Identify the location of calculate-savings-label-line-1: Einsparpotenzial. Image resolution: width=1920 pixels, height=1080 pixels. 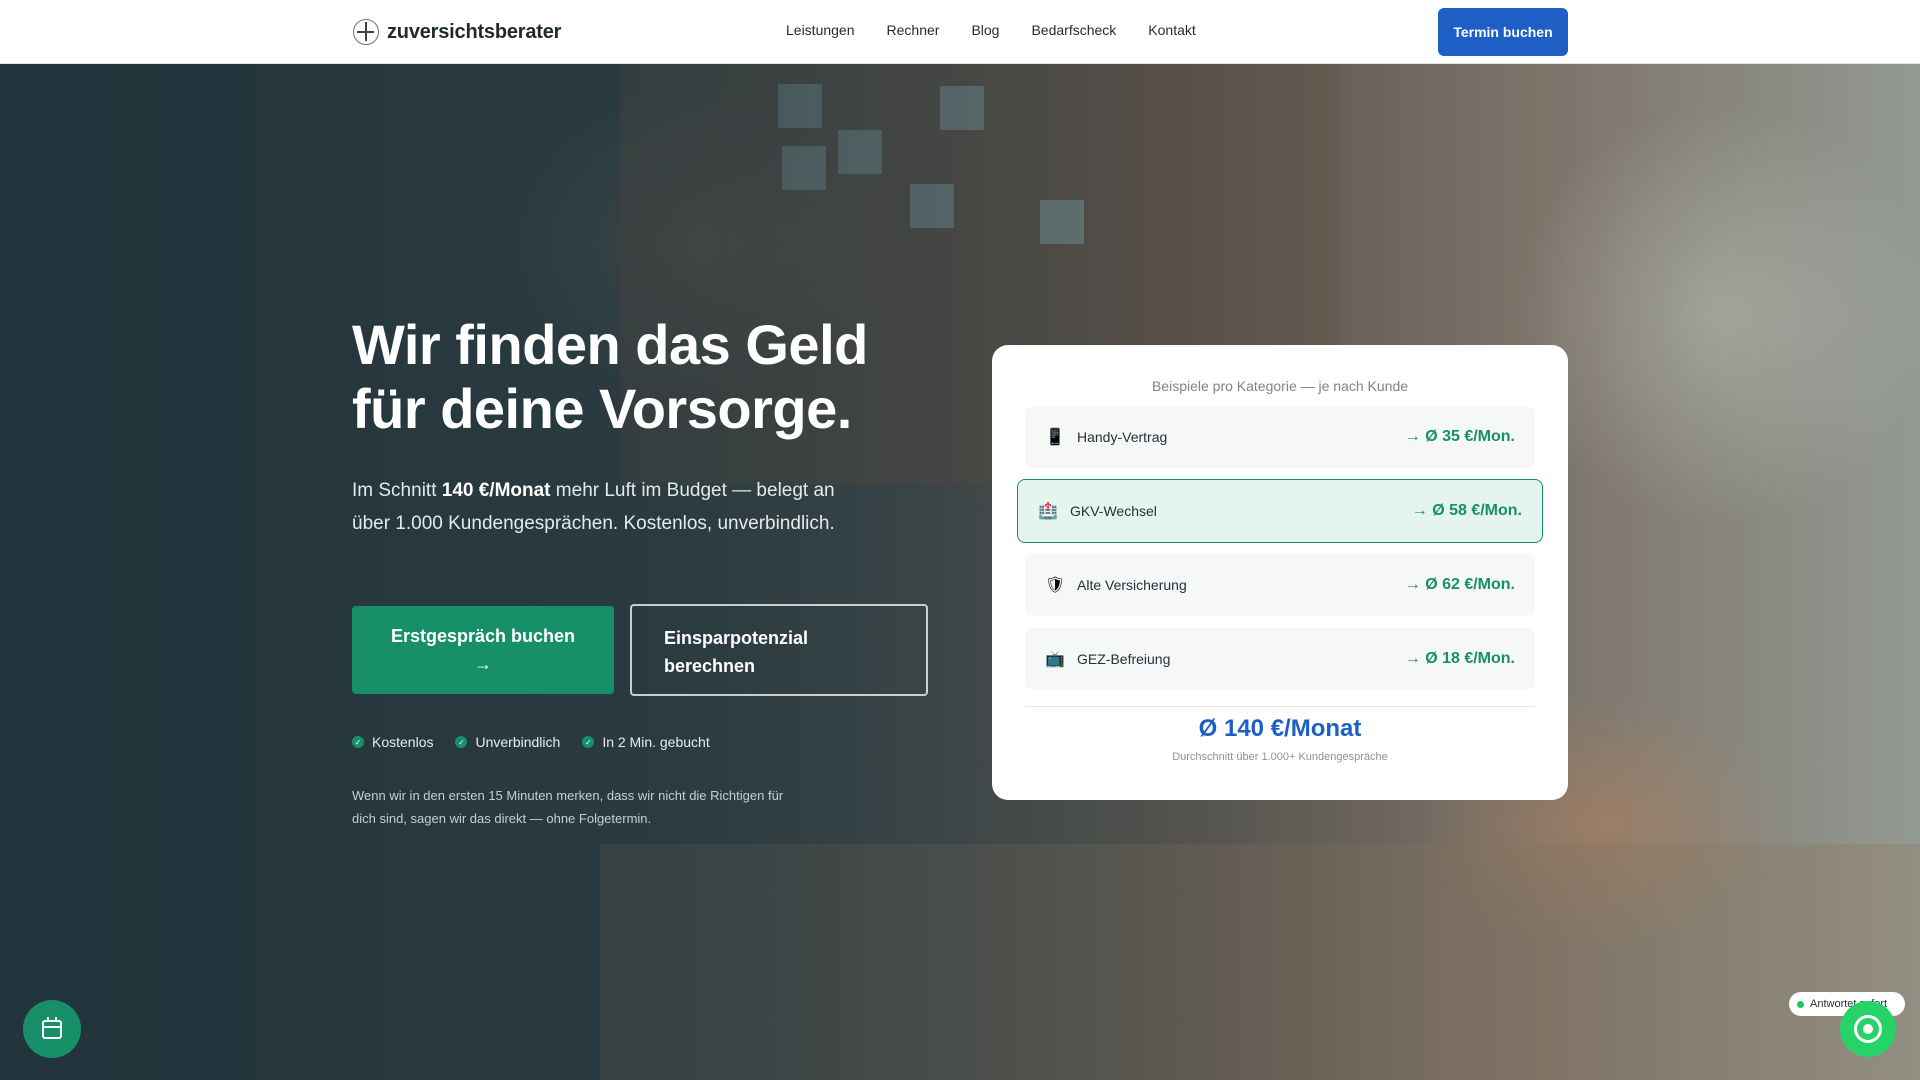
(736, 638).